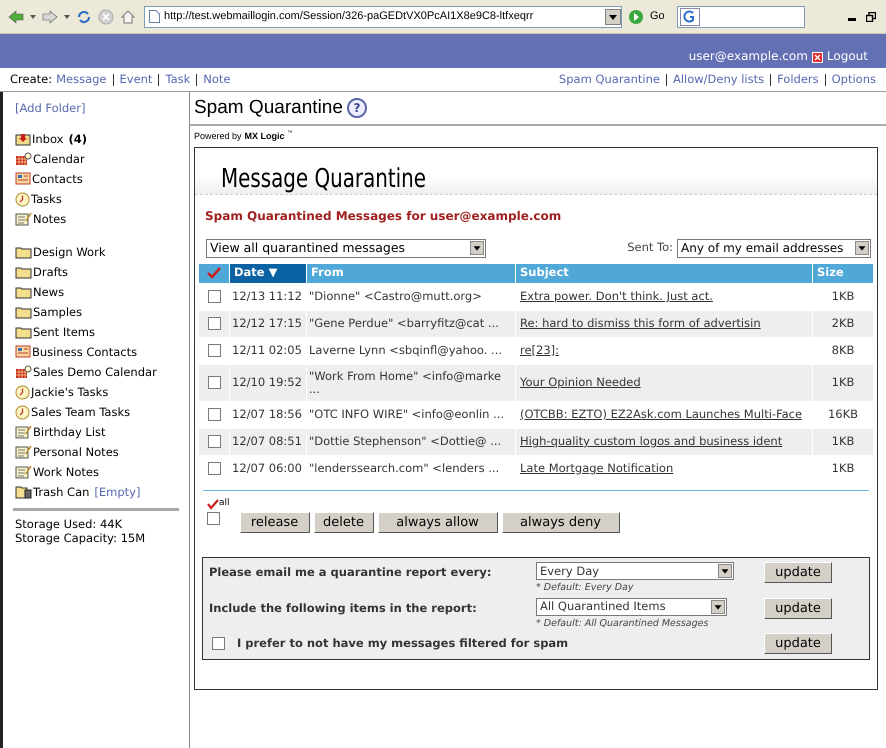  Describe the element at coordinates (631, 607) in the screenshot. I see `report-select: All Quarantined Items` at that location.